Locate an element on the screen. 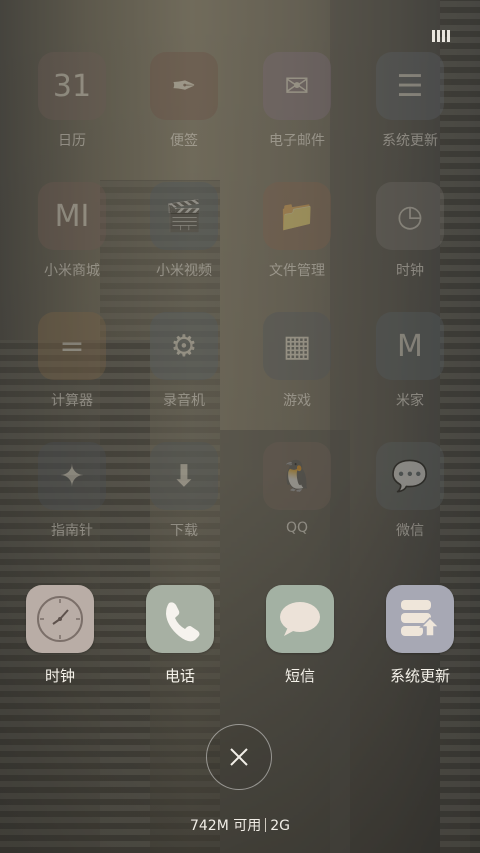 The width and height of the screenshot is (480, 853). background-app-icon: ⬇ is located at coordinates (184, 476).